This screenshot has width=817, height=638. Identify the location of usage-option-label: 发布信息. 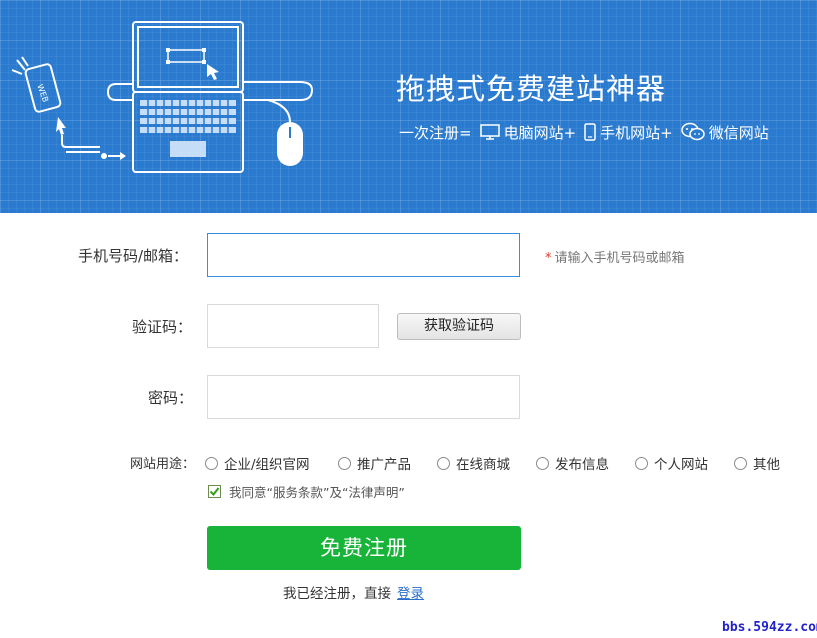
(582, 465).